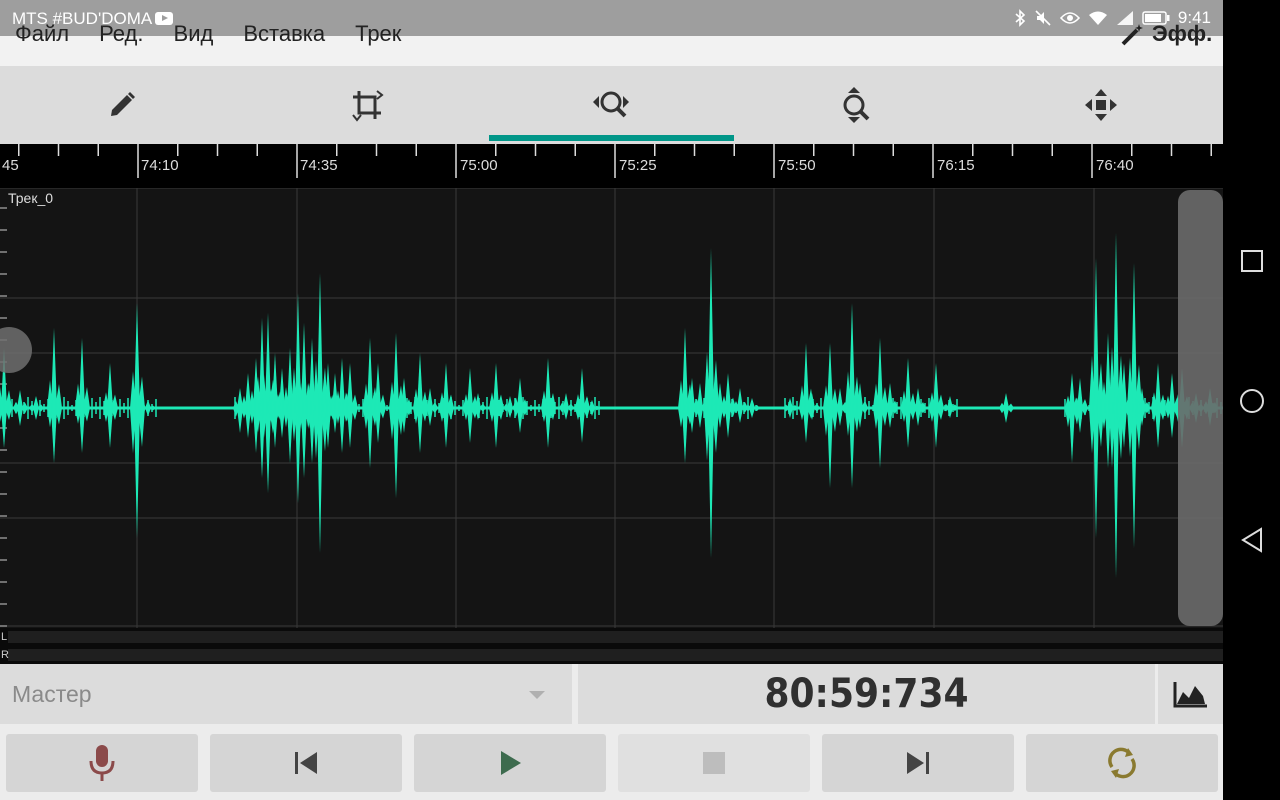  I want to click on timeline-label: 76:15, so click(956, 165).